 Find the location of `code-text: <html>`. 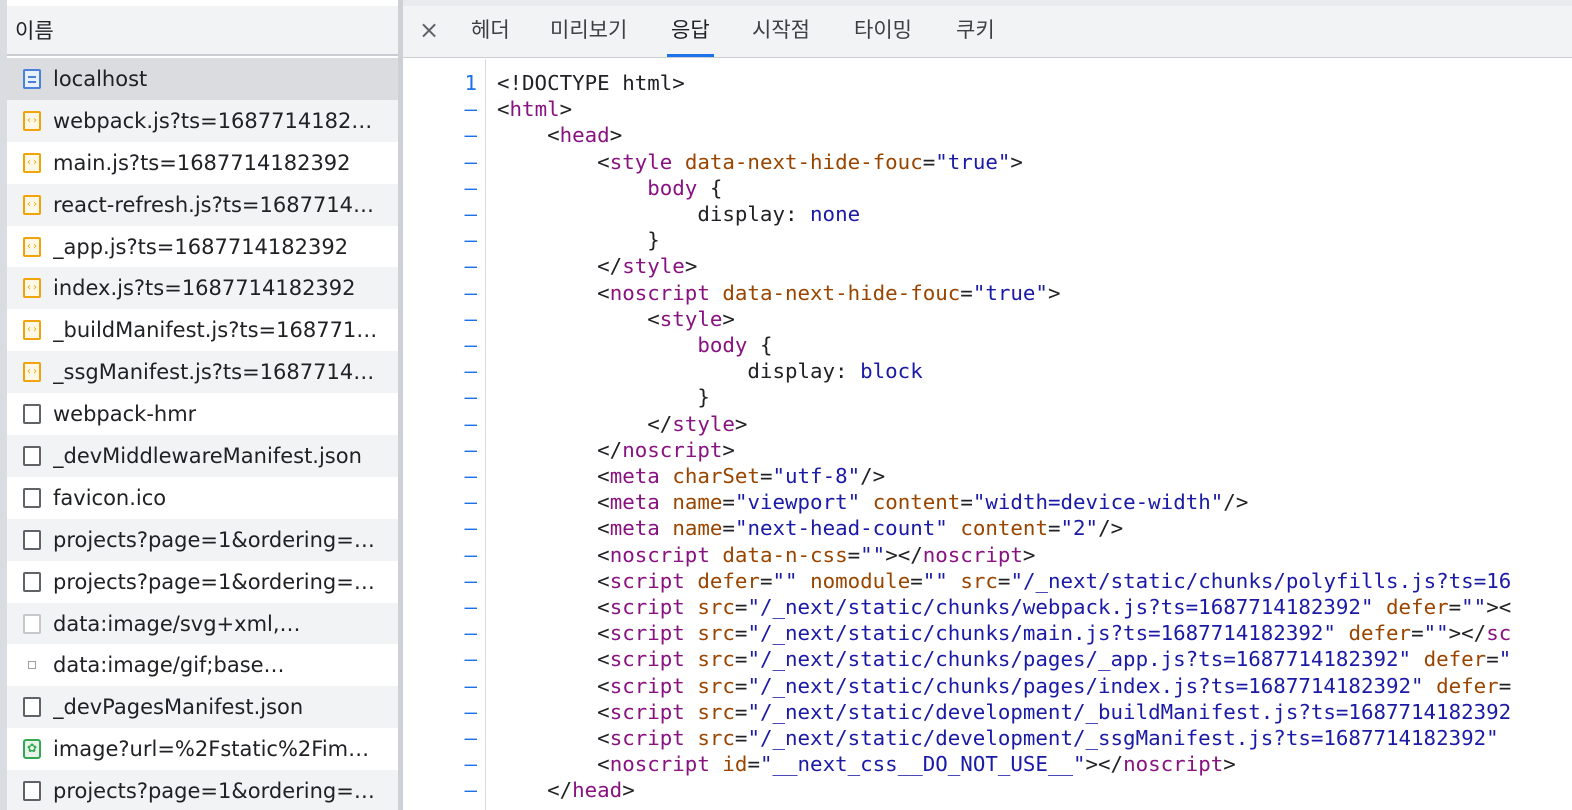

code-text: <html> is located at coordinates (534, 109).